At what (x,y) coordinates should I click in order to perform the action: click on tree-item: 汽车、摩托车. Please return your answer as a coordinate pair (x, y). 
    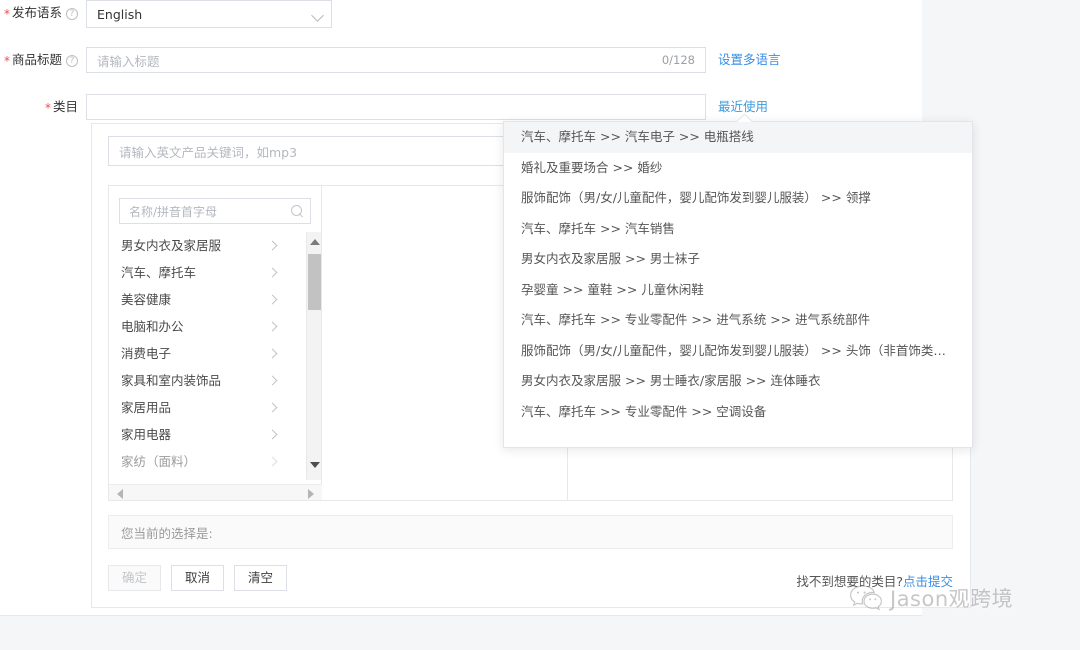
    Looking at the image, I should click on (198, 272).